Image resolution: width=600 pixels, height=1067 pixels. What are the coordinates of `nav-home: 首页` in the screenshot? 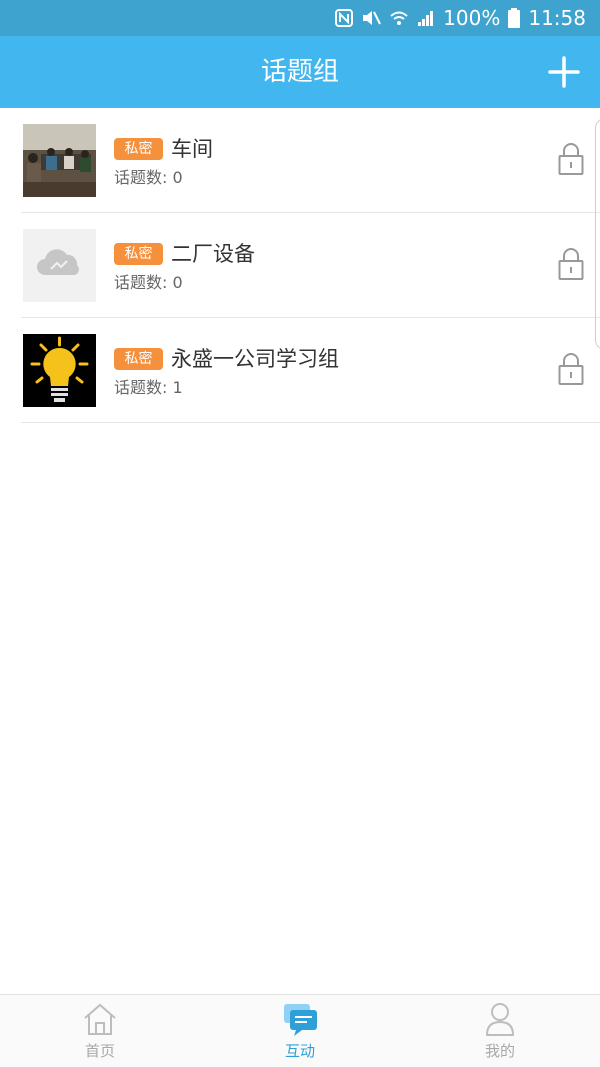 It's located at (100, 1031).